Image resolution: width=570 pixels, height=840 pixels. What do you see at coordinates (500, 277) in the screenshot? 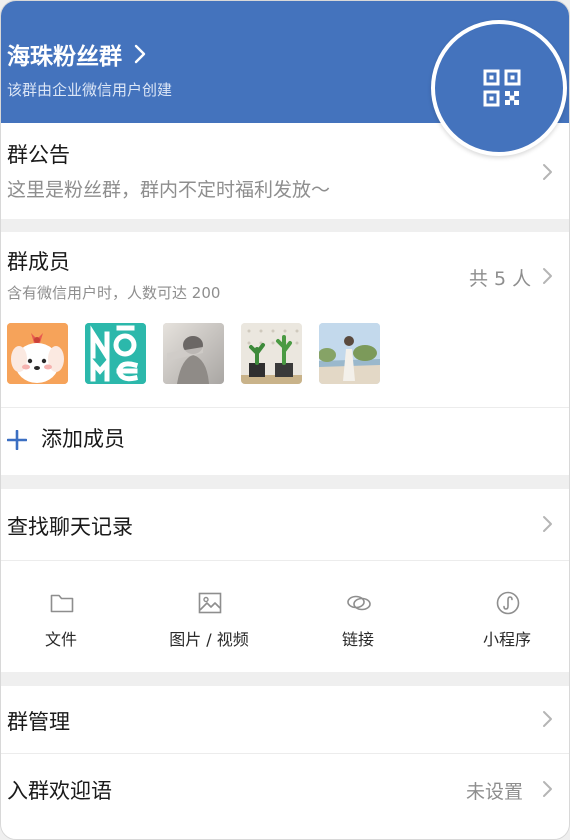
I see `member-count: 共 5 人` at bounding box center [500, 277].